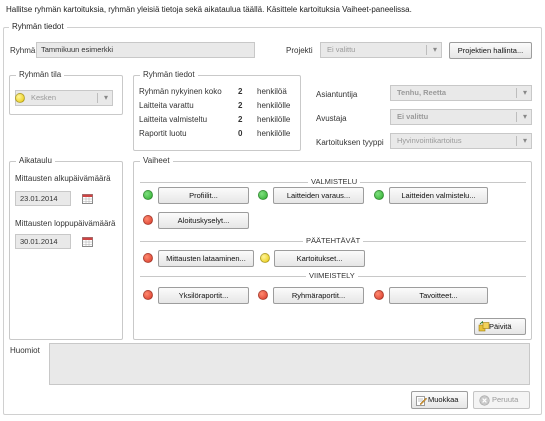  Describe the element at coordinates (240, 133) in the screenshot. I see `stat-count: 0` at that location.